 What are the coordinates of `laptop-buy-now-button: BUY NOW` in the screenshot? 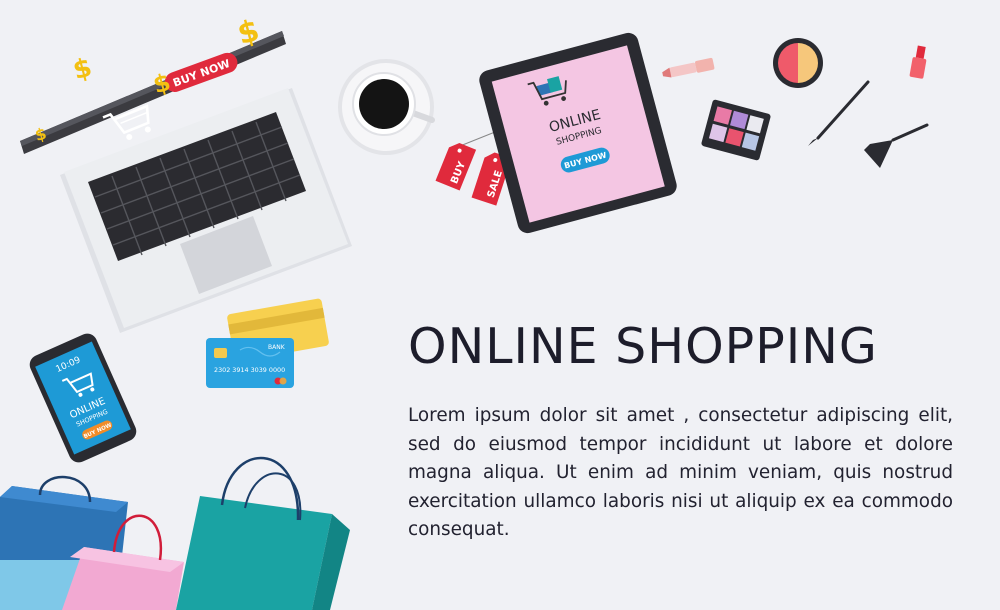 It's located at (201, 72).